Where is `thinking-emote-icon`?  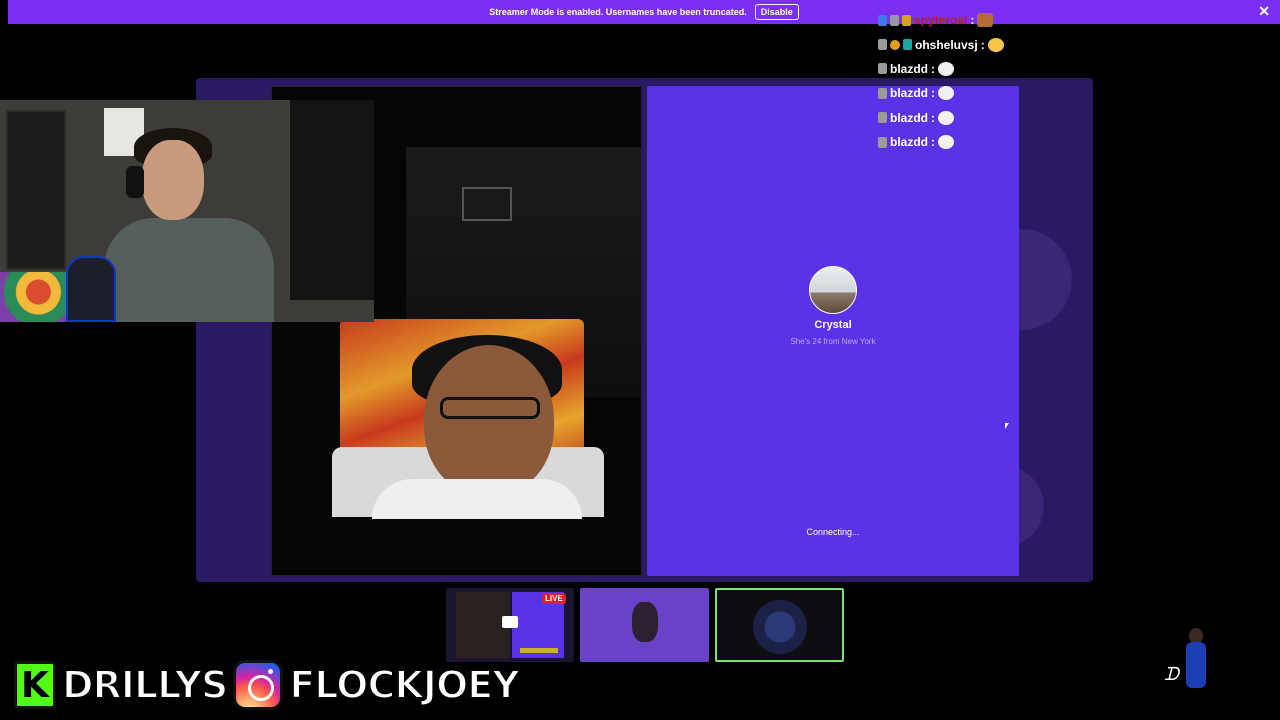 thinking-emote-icon is located at coordinates (995, 44).